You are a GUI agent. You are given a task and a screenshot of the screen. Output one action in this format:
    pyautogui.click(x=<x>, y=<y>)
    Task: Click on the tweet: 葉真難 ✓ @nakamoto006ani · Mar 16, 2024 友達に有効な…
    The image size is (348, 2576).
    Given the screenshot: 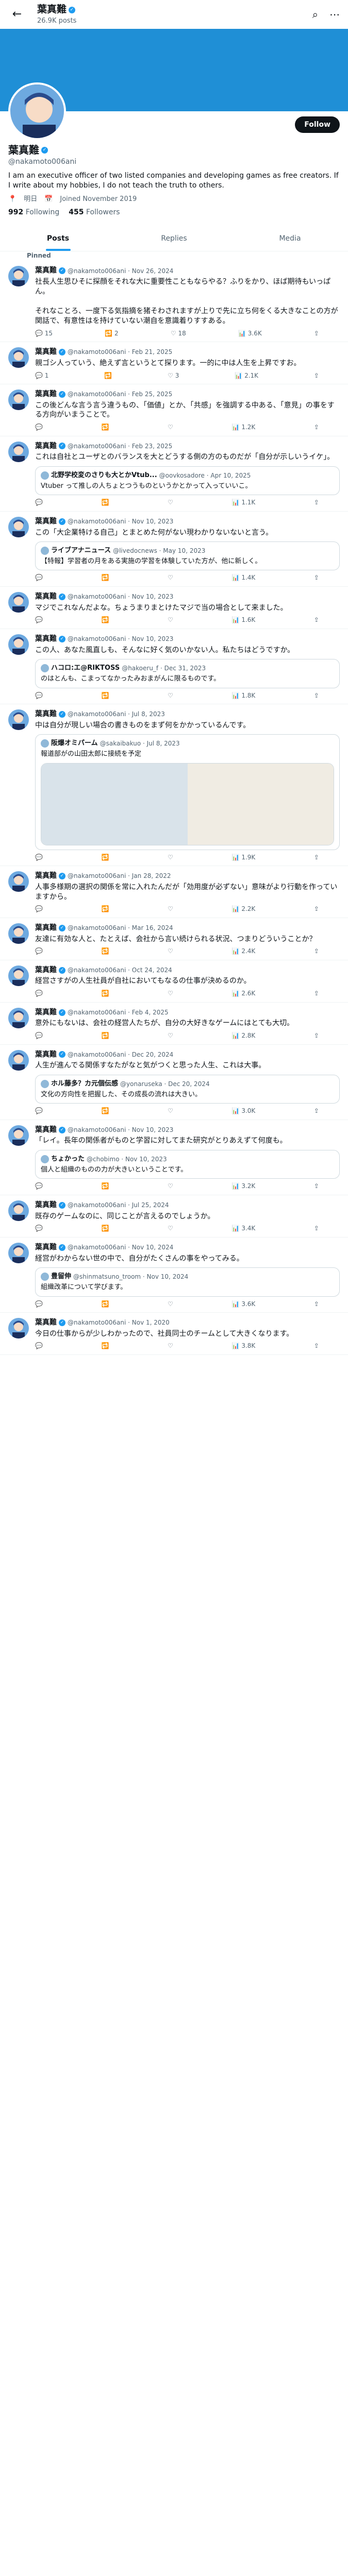 What is the action you would take?
    pyautogui.click(x=174, y=939)
    